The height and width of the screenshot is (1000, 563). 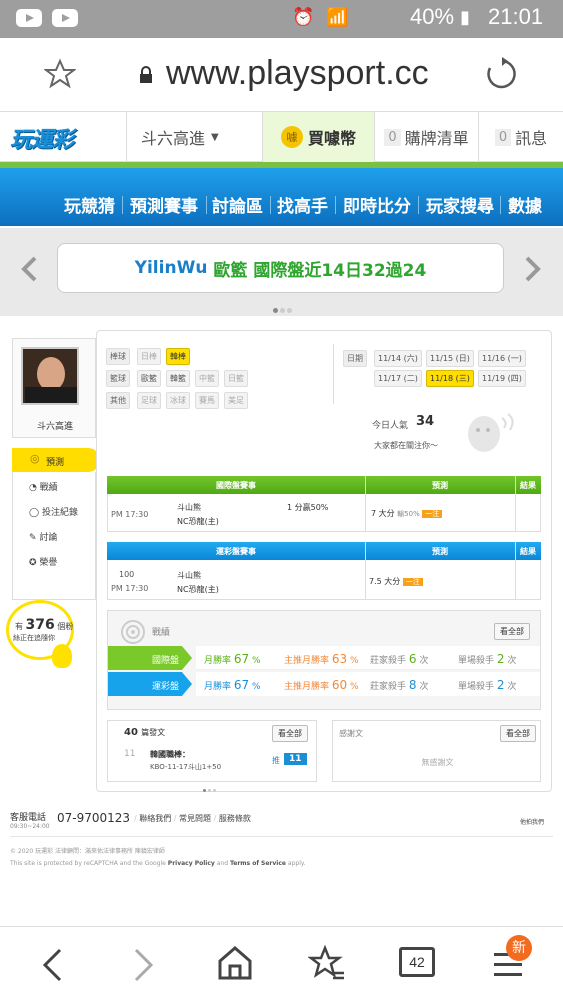 What do you see at coordinates (282, 307) in the screenshot?
I see `promo-pager` at bounding box center [282, 307].